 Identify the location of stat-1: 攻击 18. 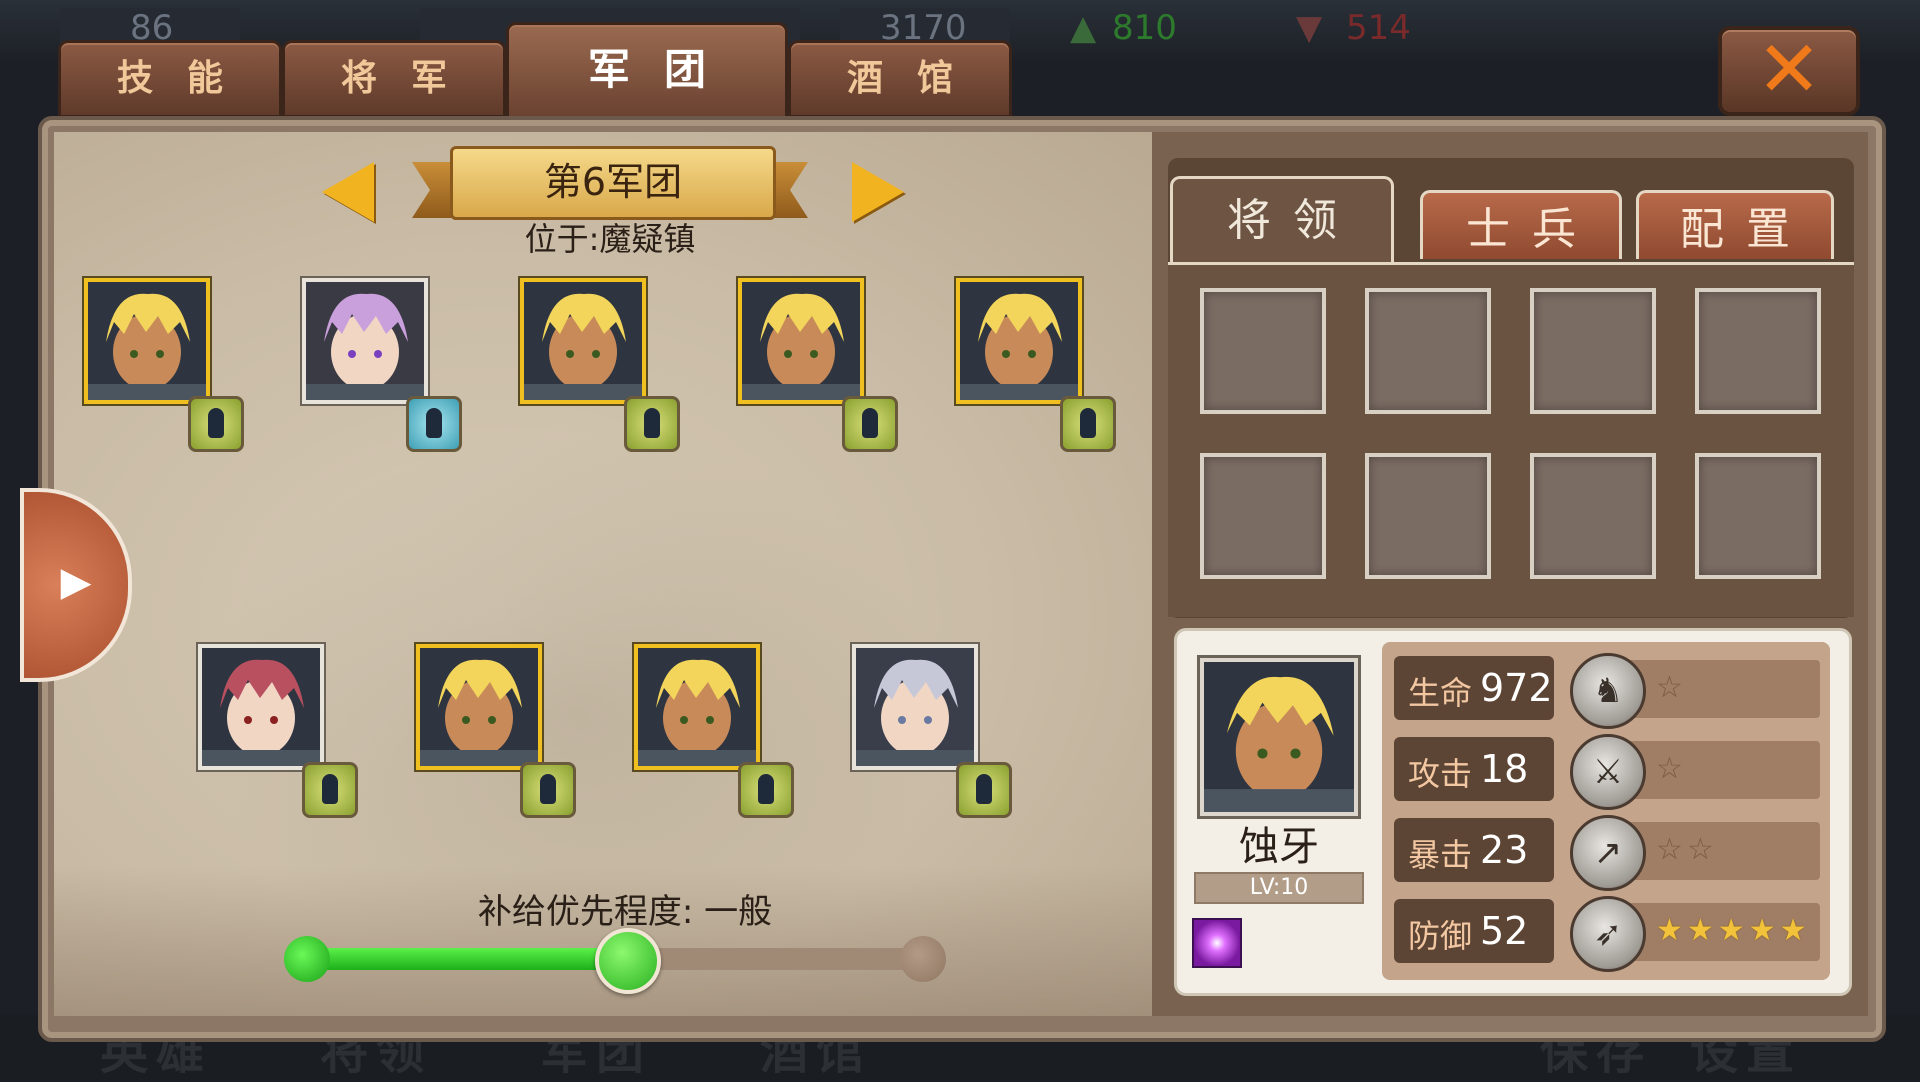
(1474, 769).